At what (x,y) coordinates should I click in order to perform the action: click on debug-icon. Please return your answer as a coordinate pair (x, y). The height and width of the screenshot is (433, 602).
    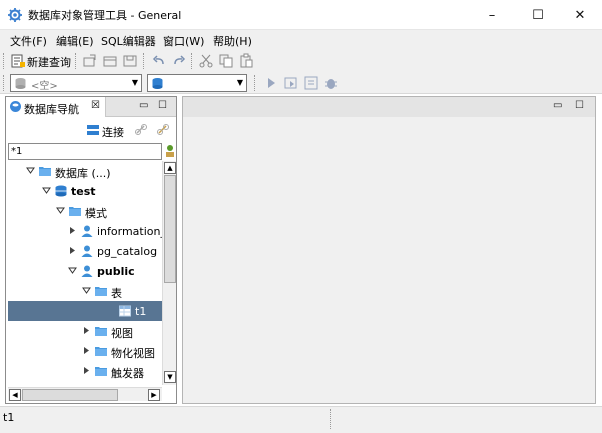
    Looking at the image, I should click on (331, 83).